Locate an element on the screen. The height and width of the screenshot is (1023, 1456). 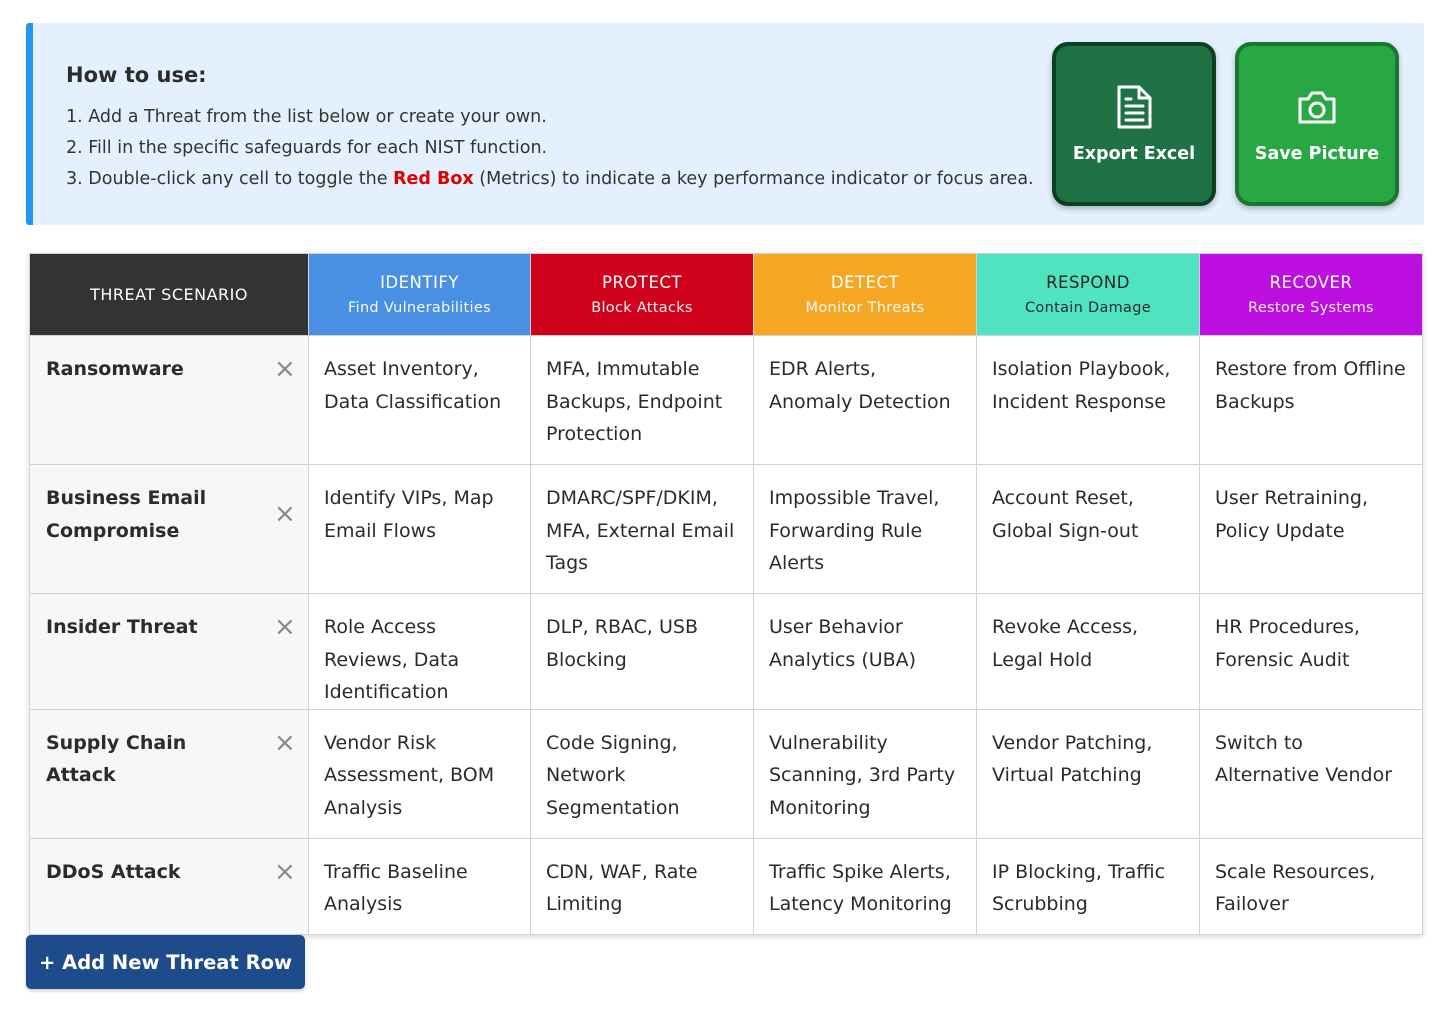
threat-cell: Business Email Compromise × is located at coordinates (169, 529).